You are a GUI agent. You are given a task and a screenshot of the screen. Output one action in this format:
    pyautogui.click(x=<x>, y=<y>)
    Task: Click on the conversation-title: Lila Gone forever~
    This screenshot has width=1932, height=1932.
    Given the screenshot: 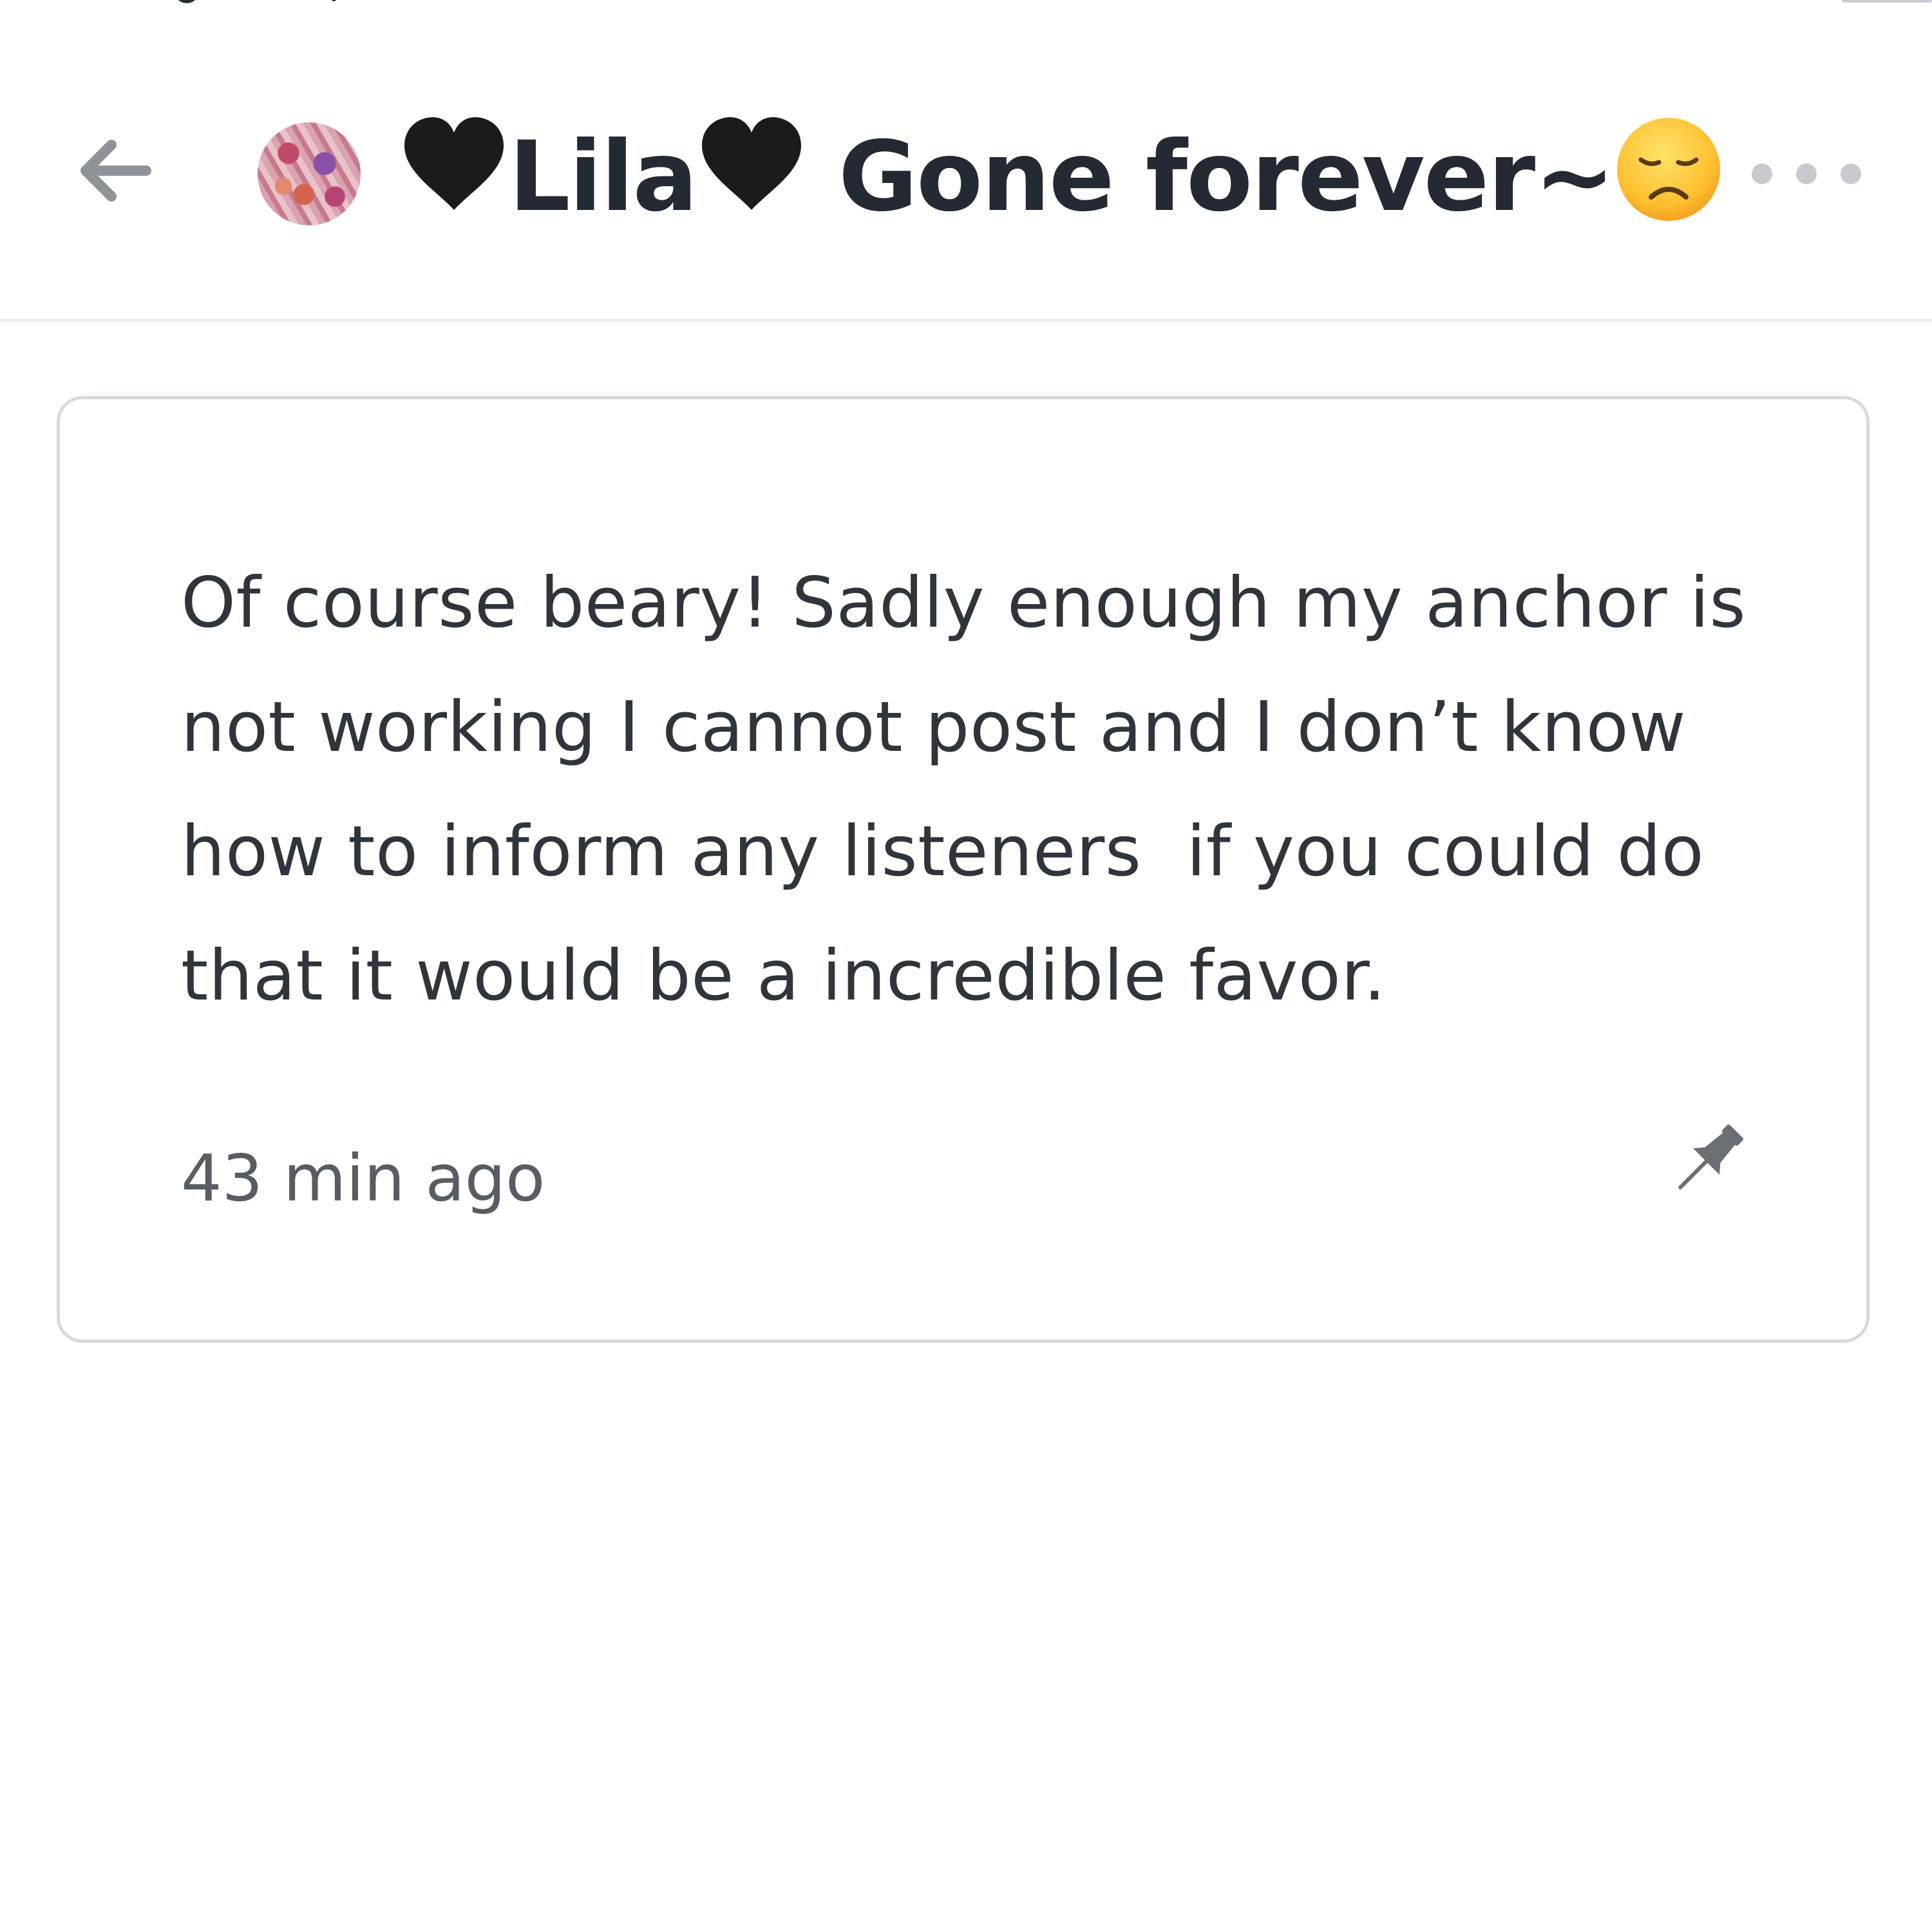 What is the action you would take?
    pyautogui.click(x=1061, y=177)
    